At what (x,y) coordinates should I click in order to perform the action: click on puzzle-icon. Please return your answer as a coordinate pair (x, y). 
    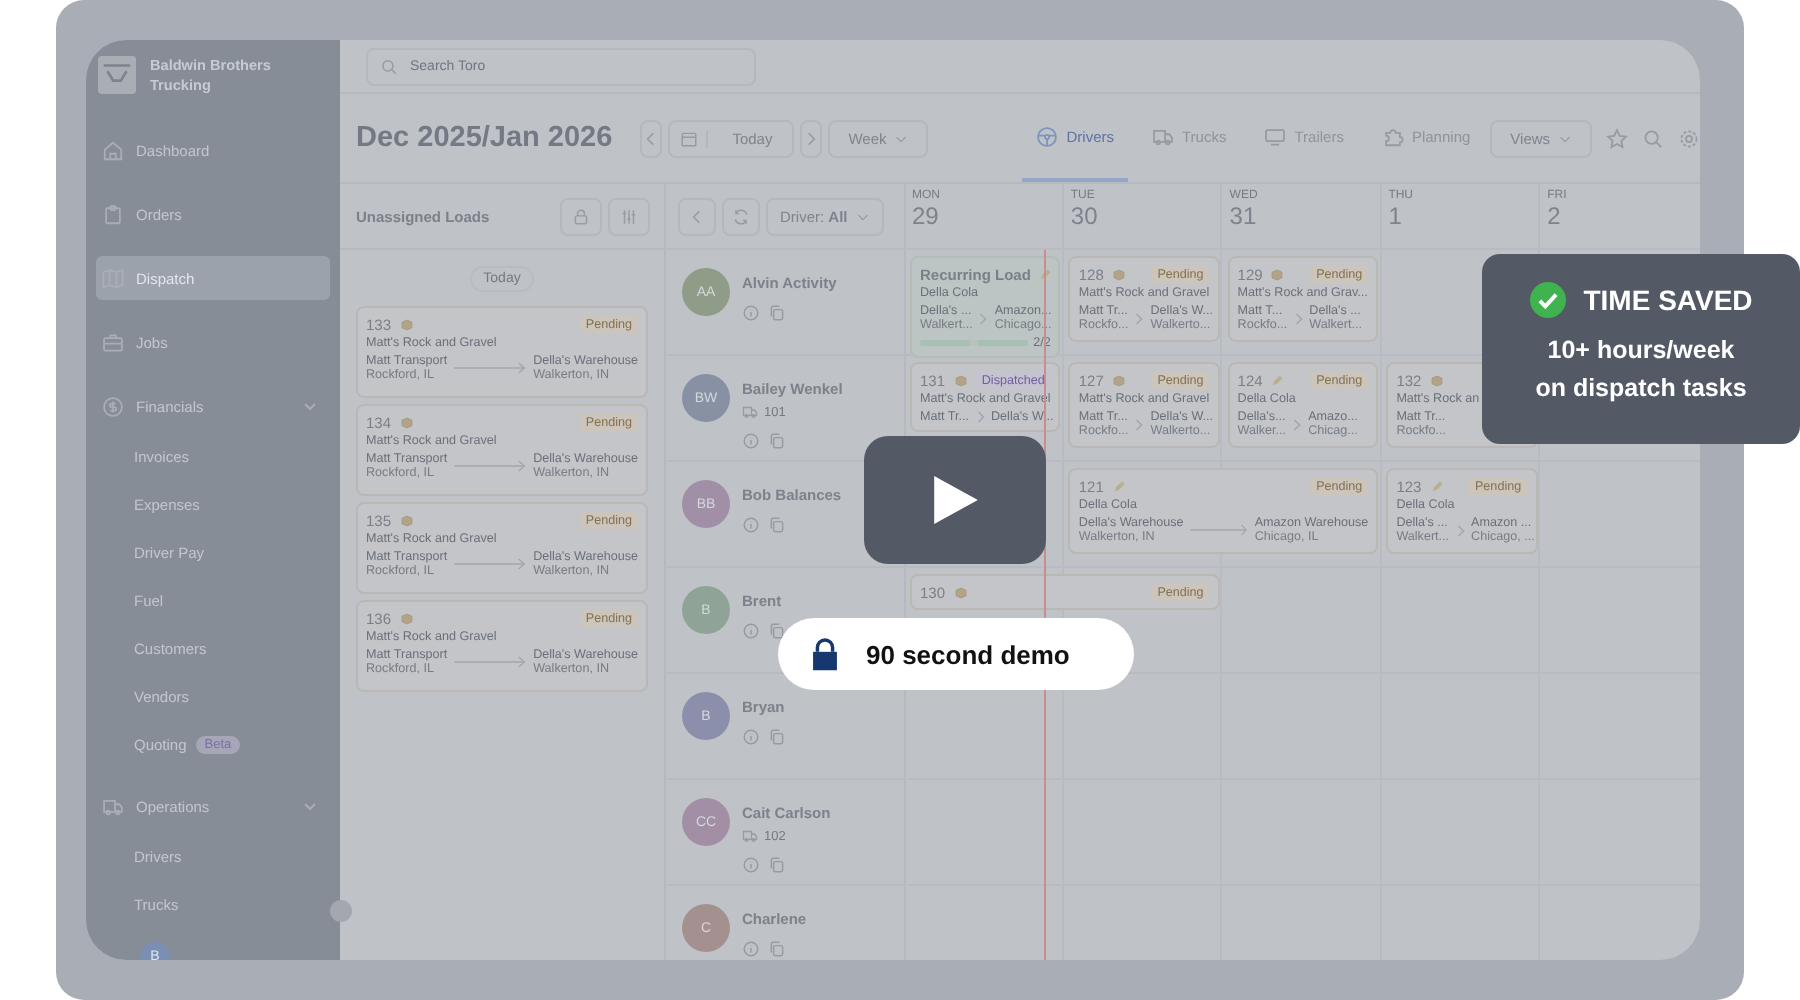
    Looking at the image, I should click on (1392, 136).